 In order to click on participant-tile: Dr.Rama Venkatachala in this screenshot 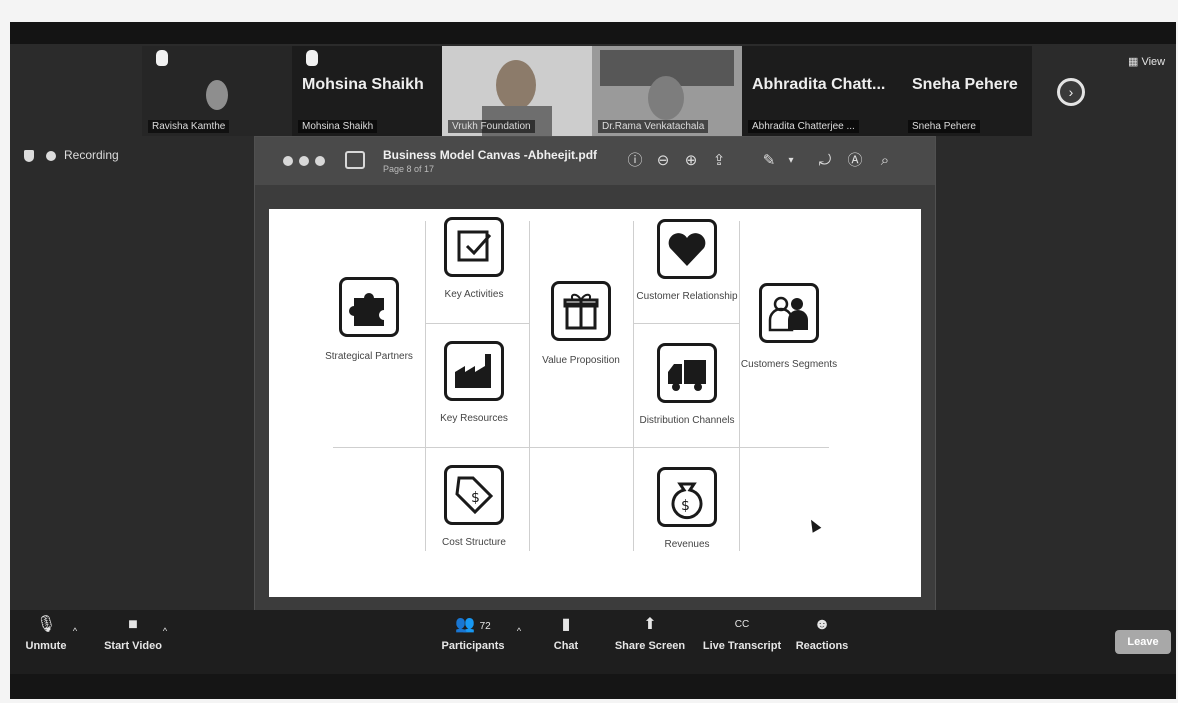, I will do `click(667, 91)`.